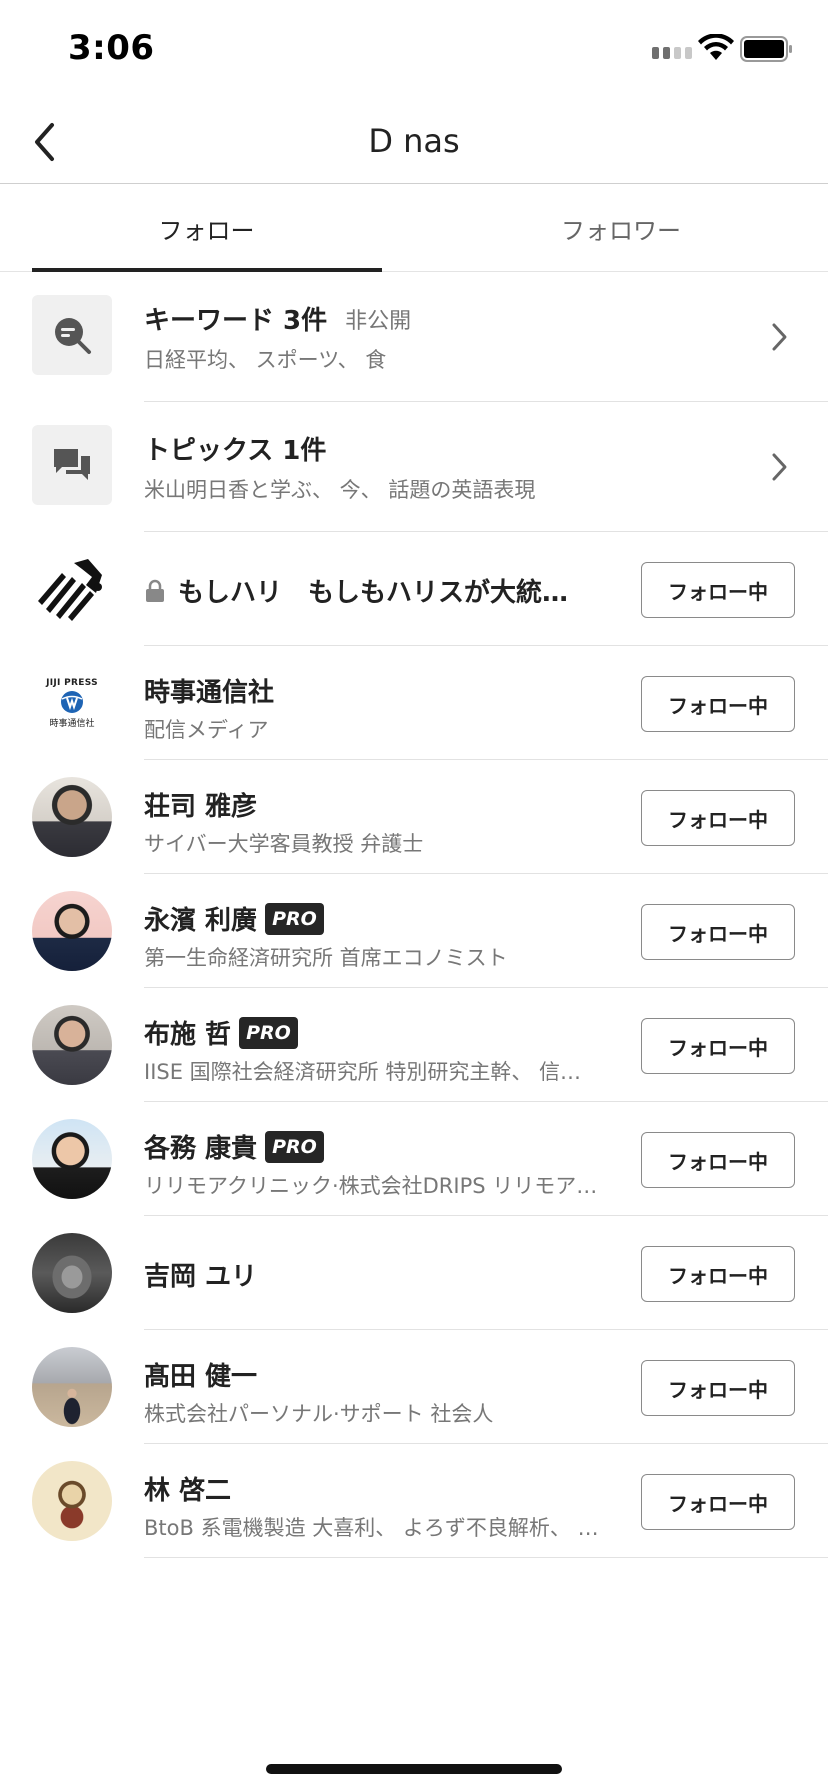 This screenshot has width=828, height=1792. Describe the element at coordinates (201, 921) in the screenshot. I see `person-name-text: 永濱 利廣` at that location.